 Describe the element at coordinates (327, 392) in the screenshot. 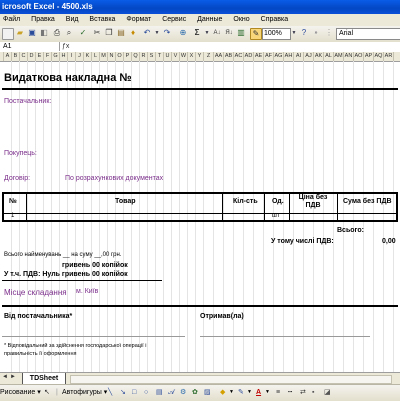

I see `3d-icon: ◪` at that location.